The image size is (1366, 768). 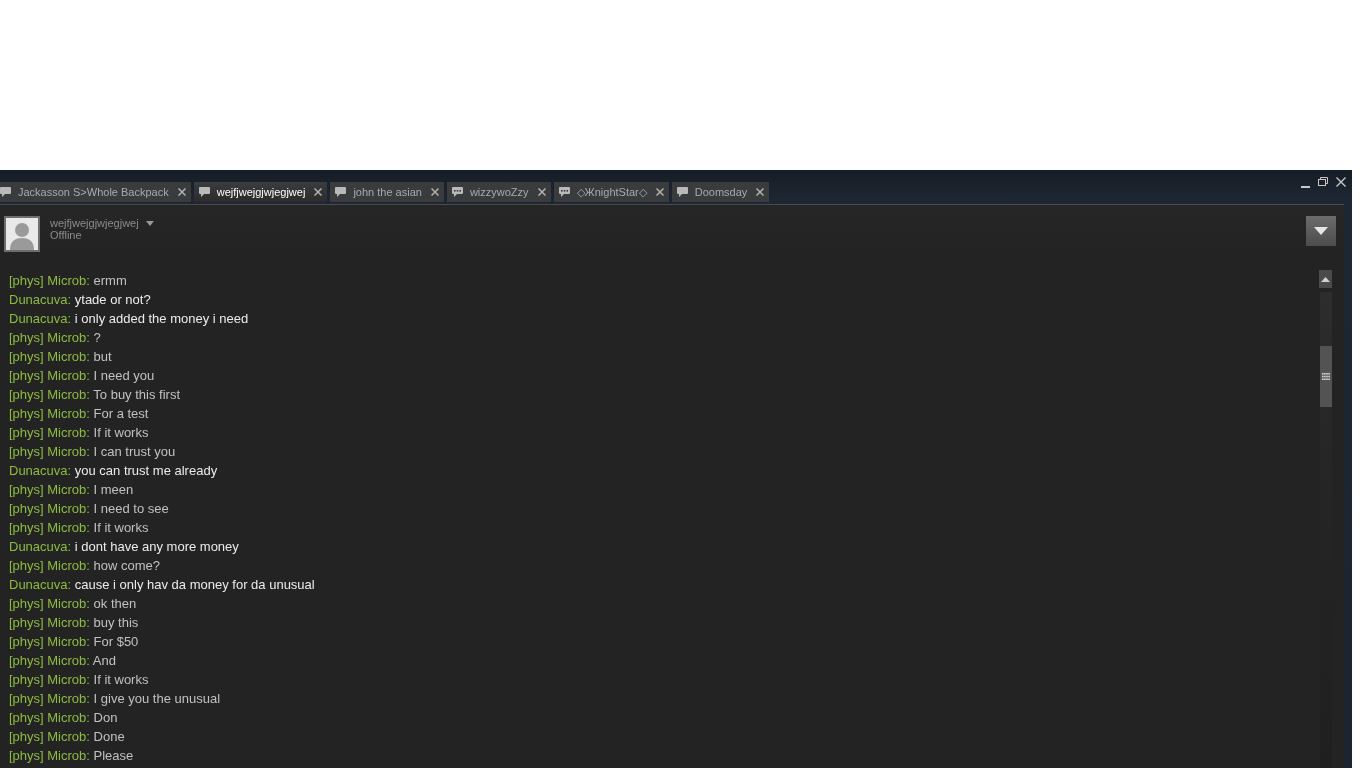 What do you see at coordinates (129, 319) in the screenshot?
I see `chat-message: Dunacuva: i only added the money i need` at bounding box center [129, 319].